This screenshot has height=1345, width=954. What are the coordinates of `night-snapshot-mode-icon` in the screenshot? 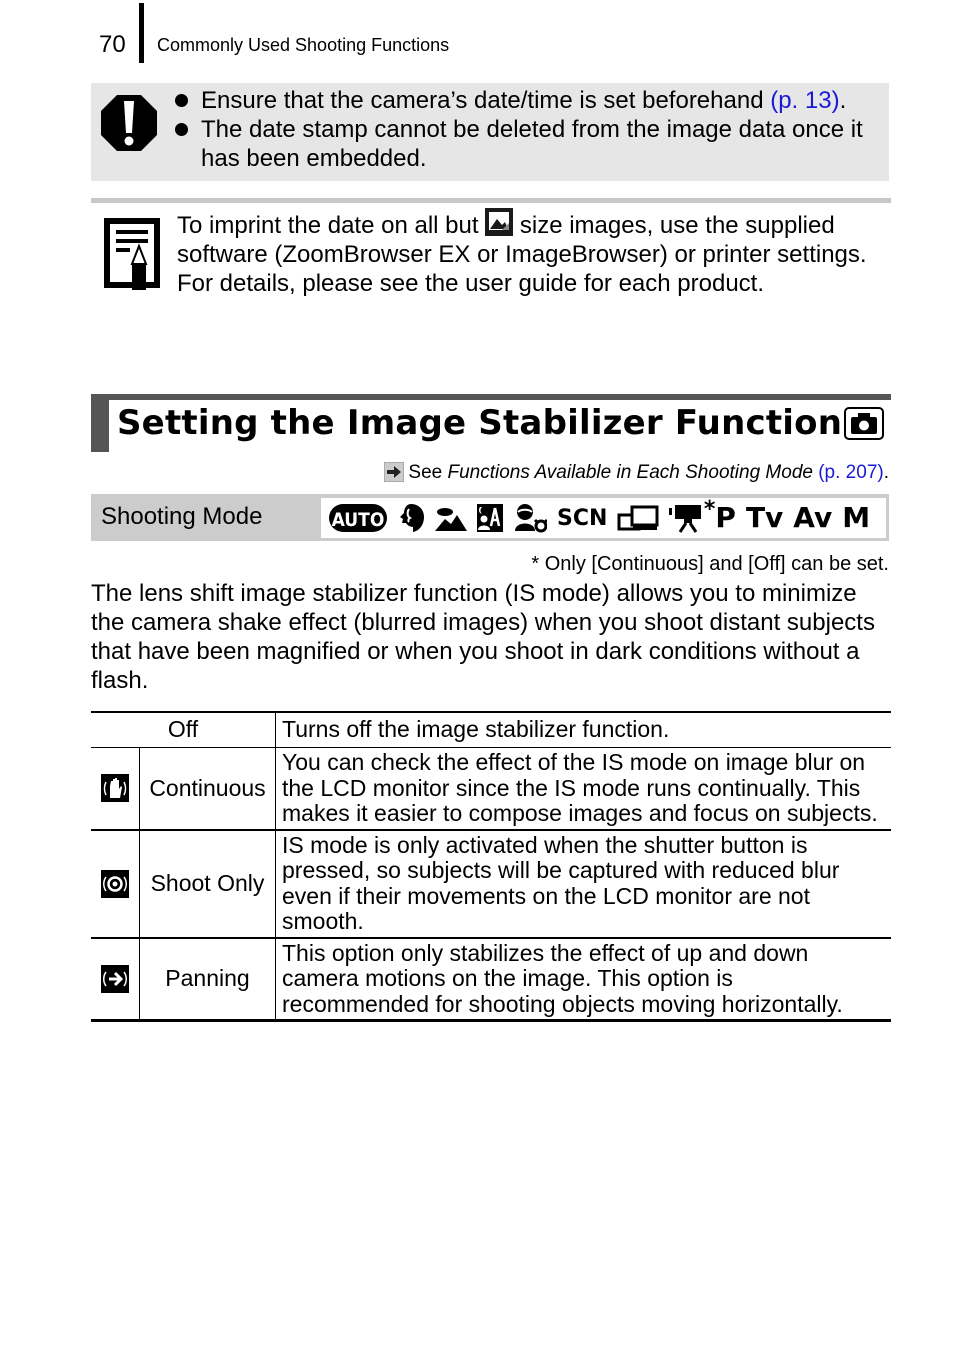 It's located at (490, 518).